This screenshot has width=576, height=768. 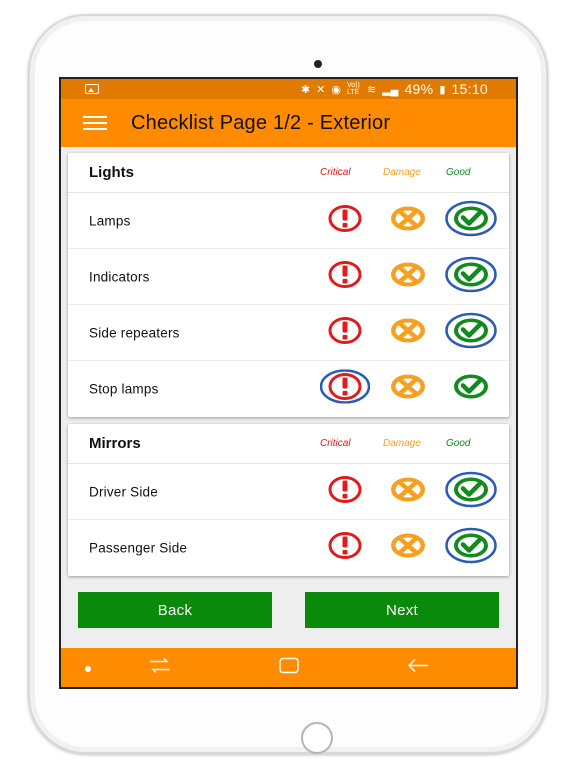 What do you see at coordinates (419, 89) in the screenshot?
I see `battery-text: 49%` at bounding box center [419, 89].